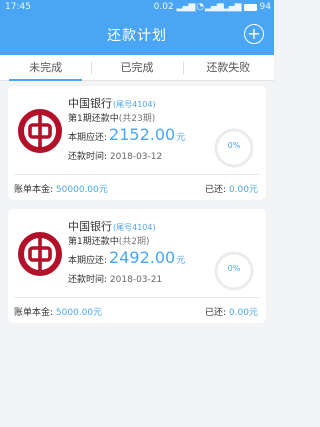 The image size is (320, 427). Describe the element at coordinates (142, 257) in the screenshot. I see `due-amount: 2492.00` at that location.